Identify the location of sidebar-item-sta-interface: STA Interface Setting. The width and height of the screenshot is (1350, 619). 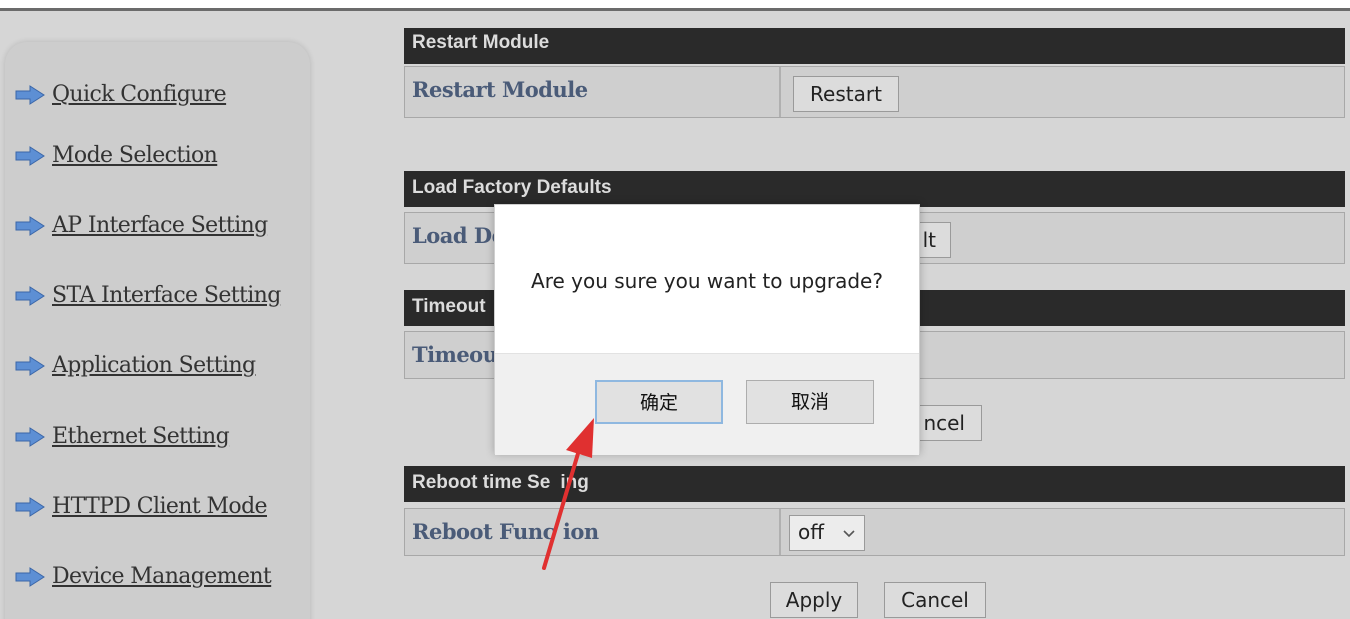
(148, 295).